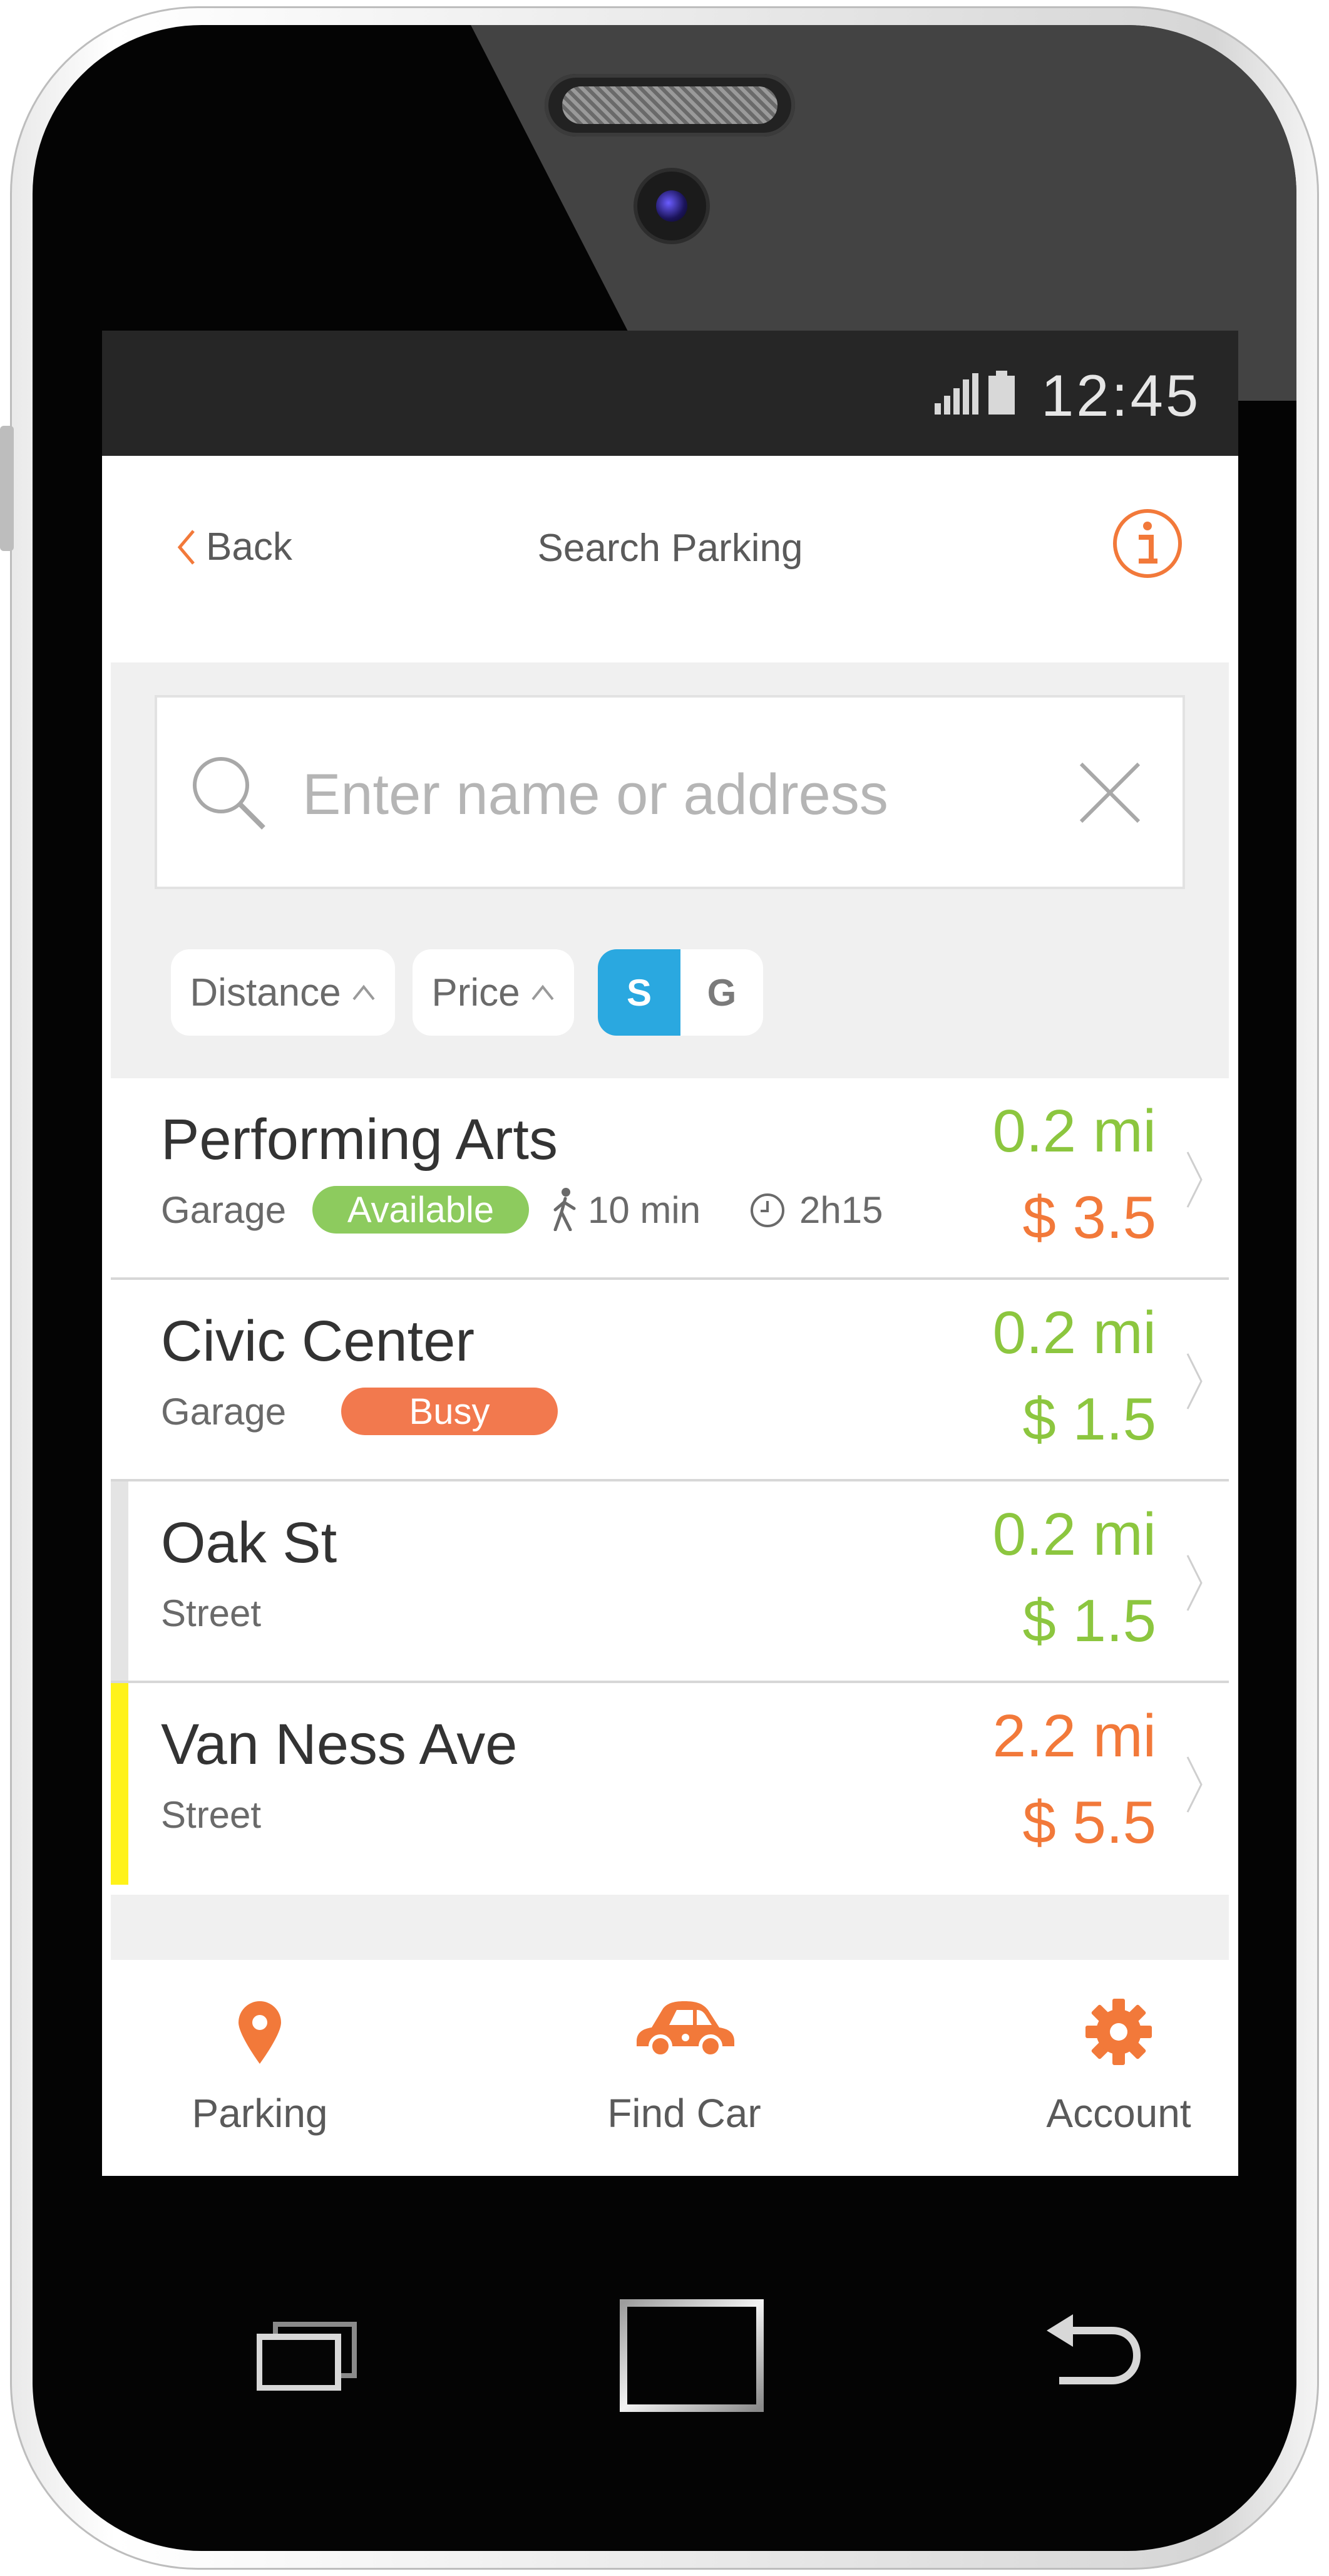 This screenshot has height=2576, width=1329. What do you see at coordinates (1109, 793) in the screenshot?
I see `close-icon` at bounding box center [1109, 793].